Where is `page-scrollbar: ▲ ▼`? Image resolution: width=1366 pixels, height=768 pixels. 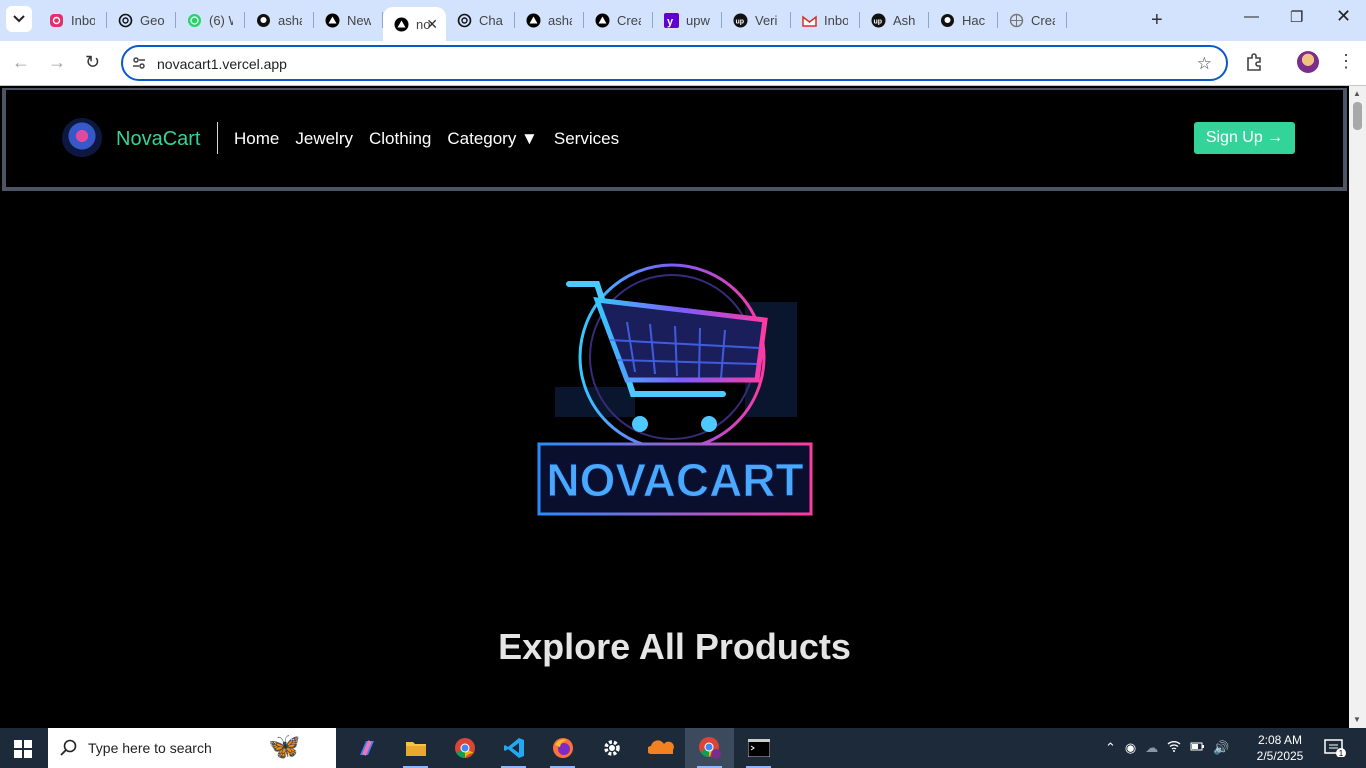
page-scrollbar: ▲ ▼ is located at coordinates (1357, 407).